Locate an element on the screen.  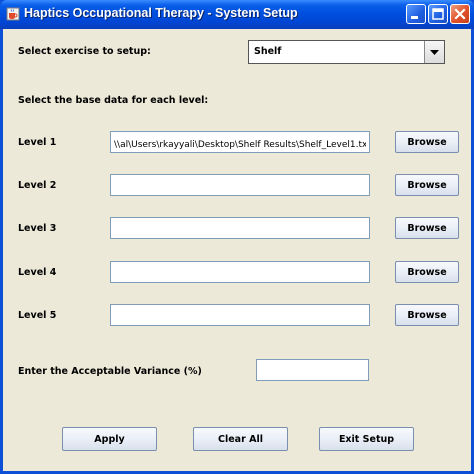
level-2-field is located at coordinates (240, 186).